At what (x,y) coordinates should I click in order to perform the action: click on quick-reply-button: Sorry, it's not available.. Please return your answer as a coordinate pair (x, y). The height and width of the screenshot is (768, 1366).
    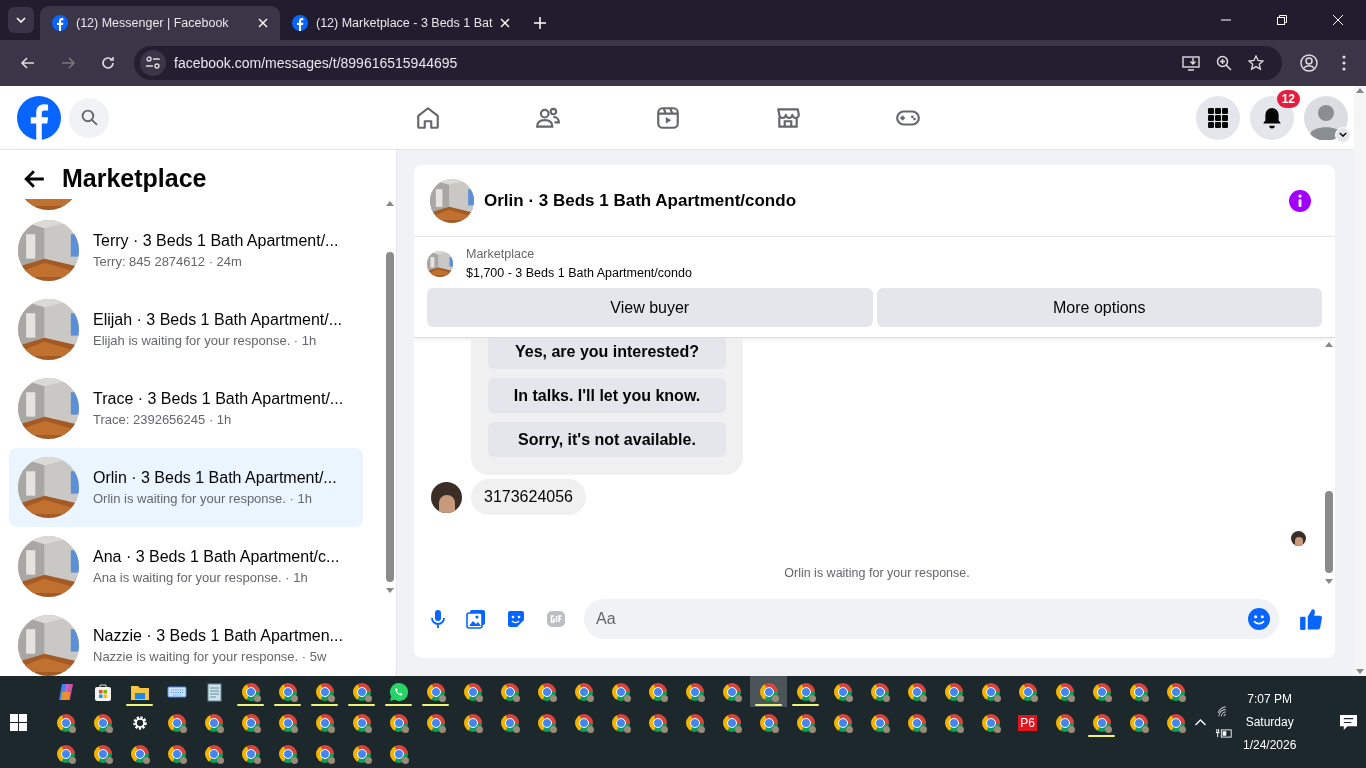
    Looking at the image, I should click on (607, 439).